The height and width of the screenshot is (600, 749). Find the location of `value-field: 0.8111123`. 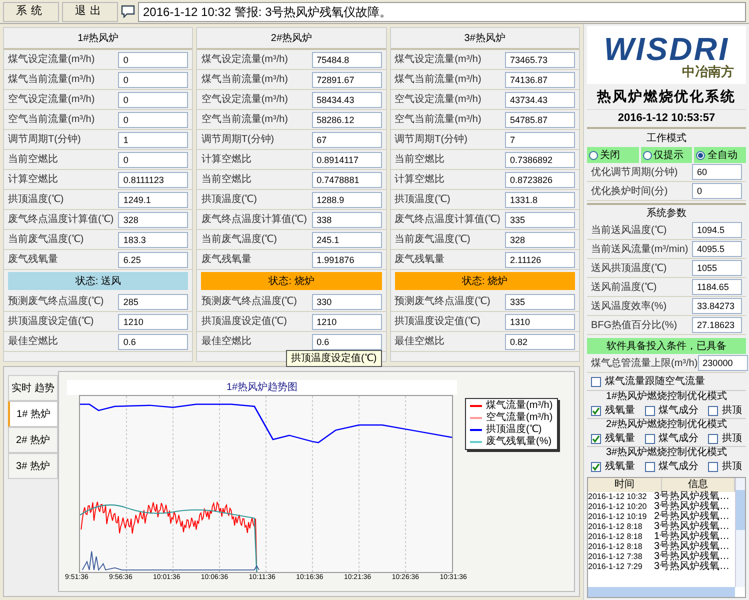

value-field: 0.8111123 is located at coordinates (153, 180).